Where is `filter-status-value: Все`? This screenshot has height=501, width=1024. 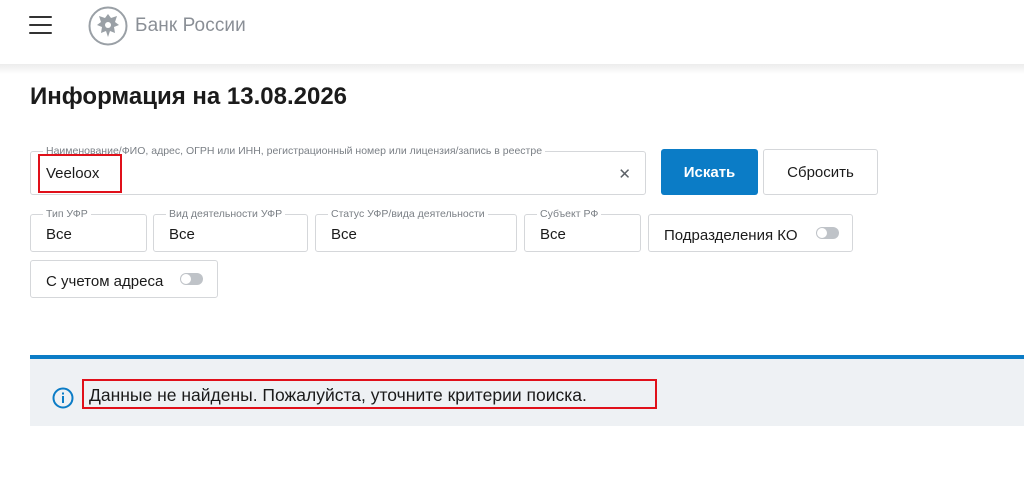
filter-status-value: Все is located at coordinates (344, 234).